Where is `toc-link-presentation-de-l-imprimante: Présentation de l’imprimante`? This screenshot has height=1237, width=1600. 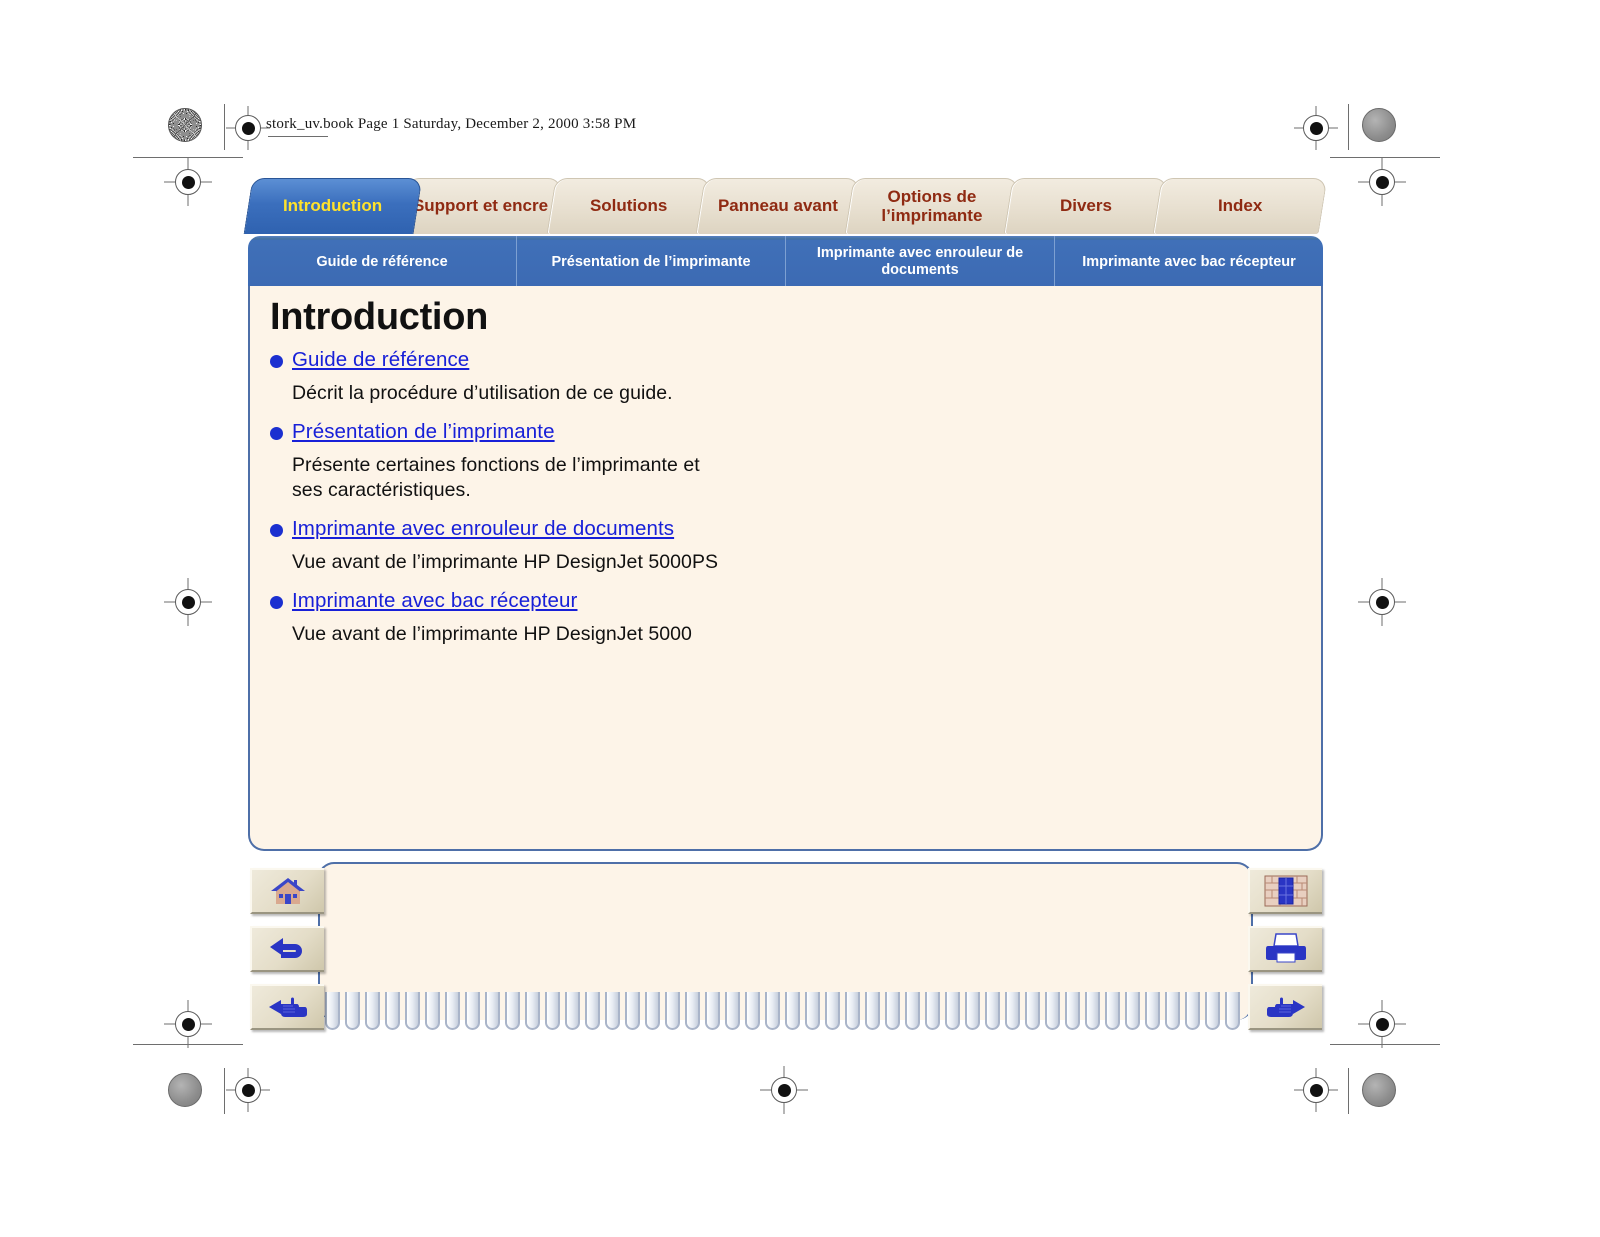
toc-link-presentation-de-l-imprimante: Présentation de l’imprimante is located at coordinates (423, 432).